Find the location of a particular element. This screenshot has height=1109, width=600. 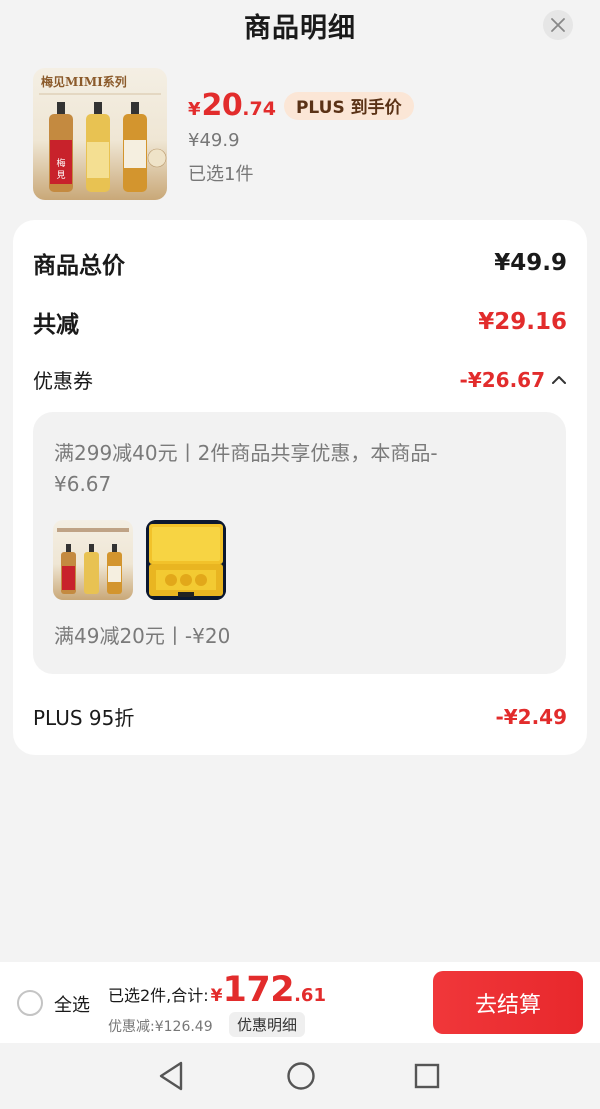

total-amount-label: 已选2件,合计: is located at coordinates (158, 995).